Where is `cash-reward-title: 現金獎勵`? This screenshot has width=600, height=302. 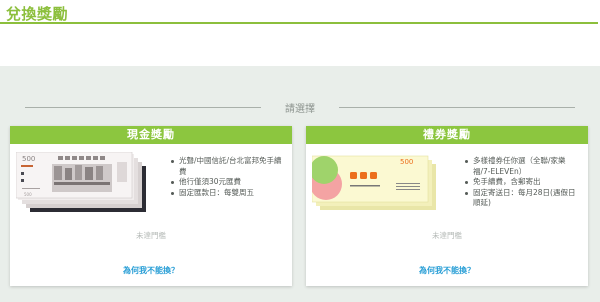
cash-reward-title: 現金獎勵 is located at coordinates (151, 135).